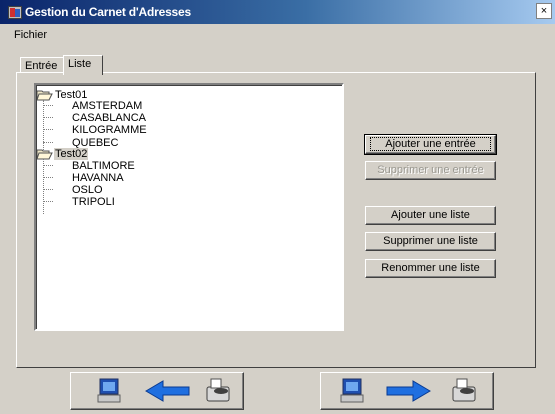 This screenshot has height=414, width=555. Describe the element at coordinates (71, 154) in the screenshot. I see `tree-group-label: Test02` at that location.